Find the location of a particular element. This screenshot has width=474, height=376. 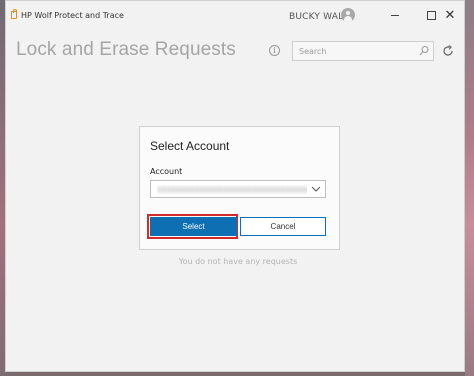

close-icon: ✕ is located at coordinates (450, 15).